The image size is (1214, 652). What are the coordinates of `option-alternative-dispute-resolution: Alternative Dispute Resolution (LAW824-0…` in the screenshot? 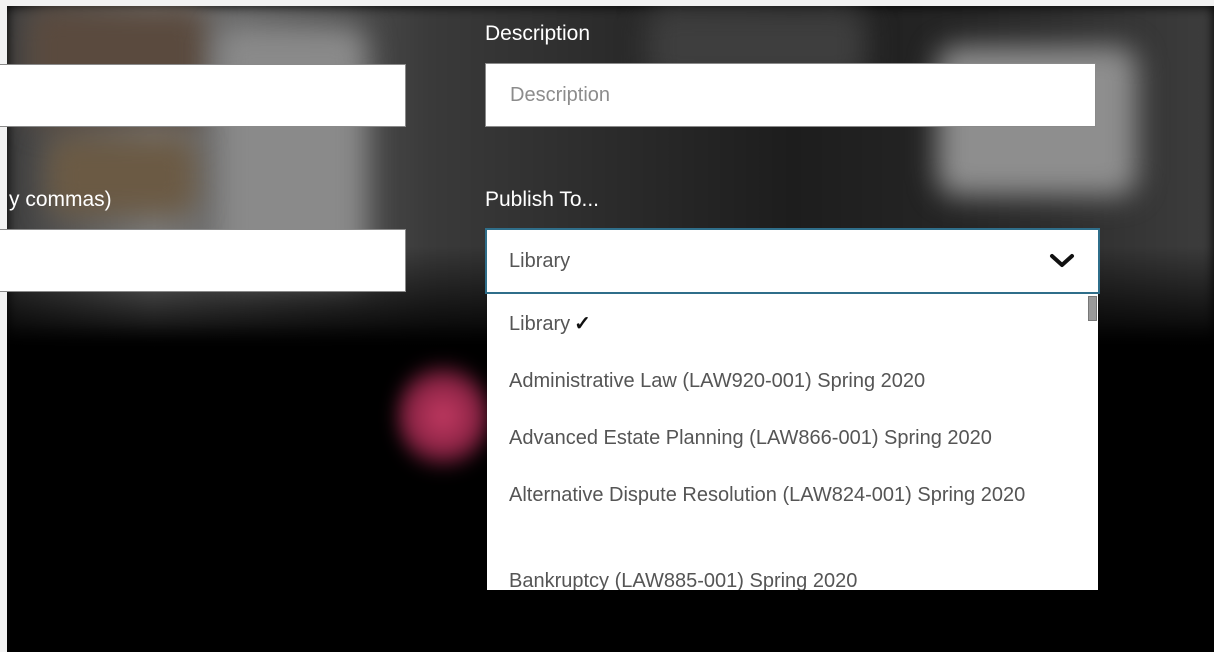 It's located at (792, 508).